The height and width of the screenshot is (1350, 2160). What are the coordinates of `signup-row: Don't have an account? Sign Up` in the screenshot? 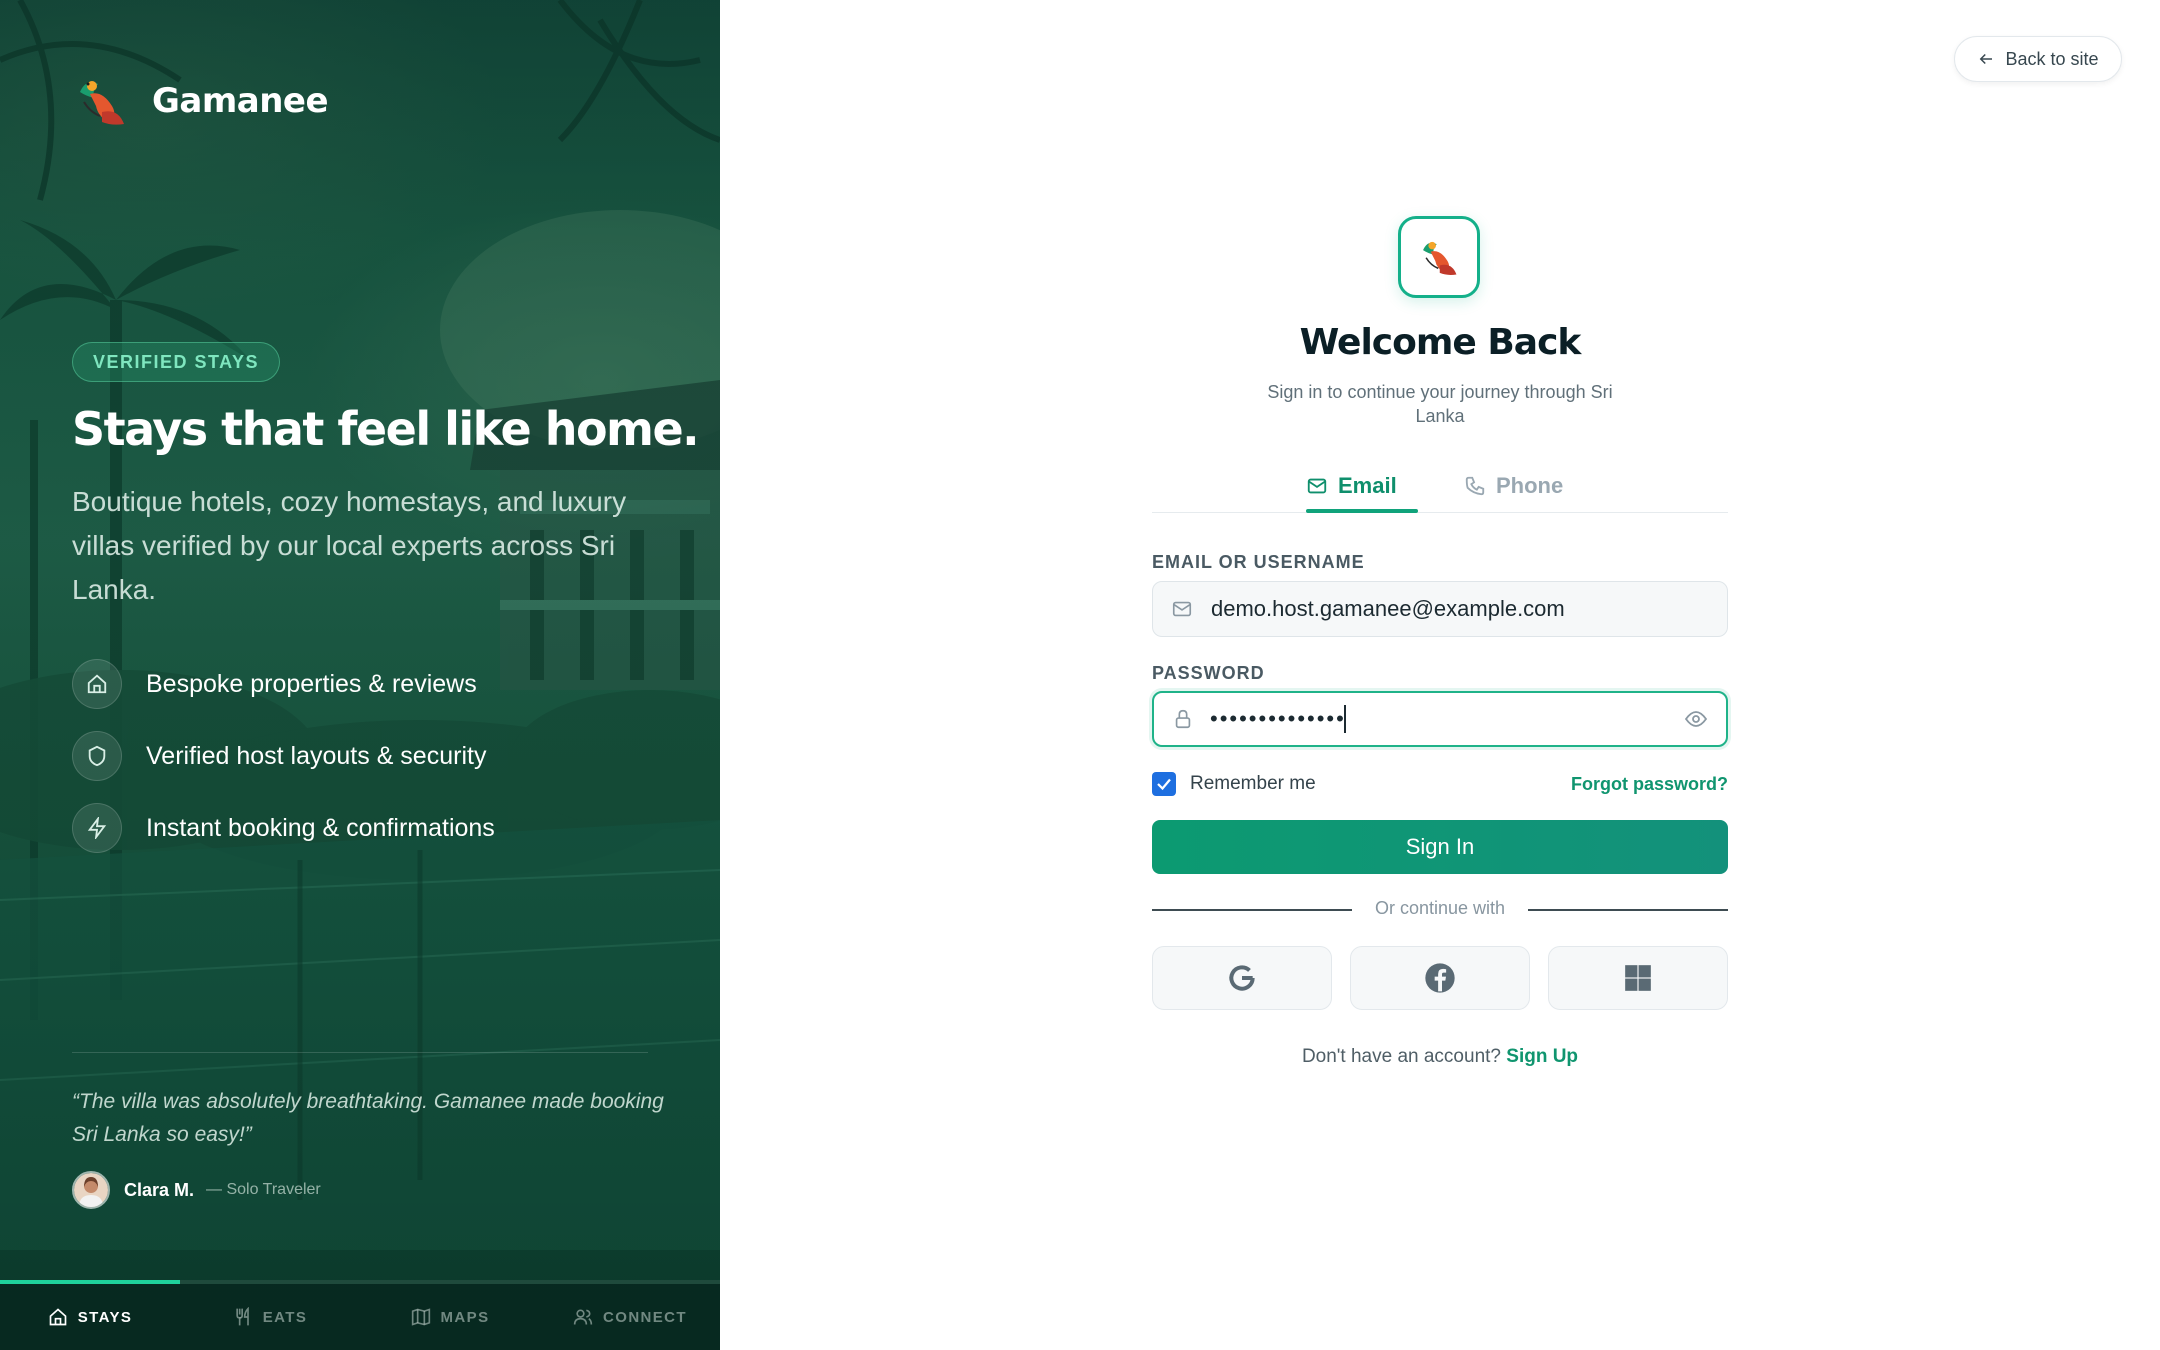 It's located at (1440, 1057).